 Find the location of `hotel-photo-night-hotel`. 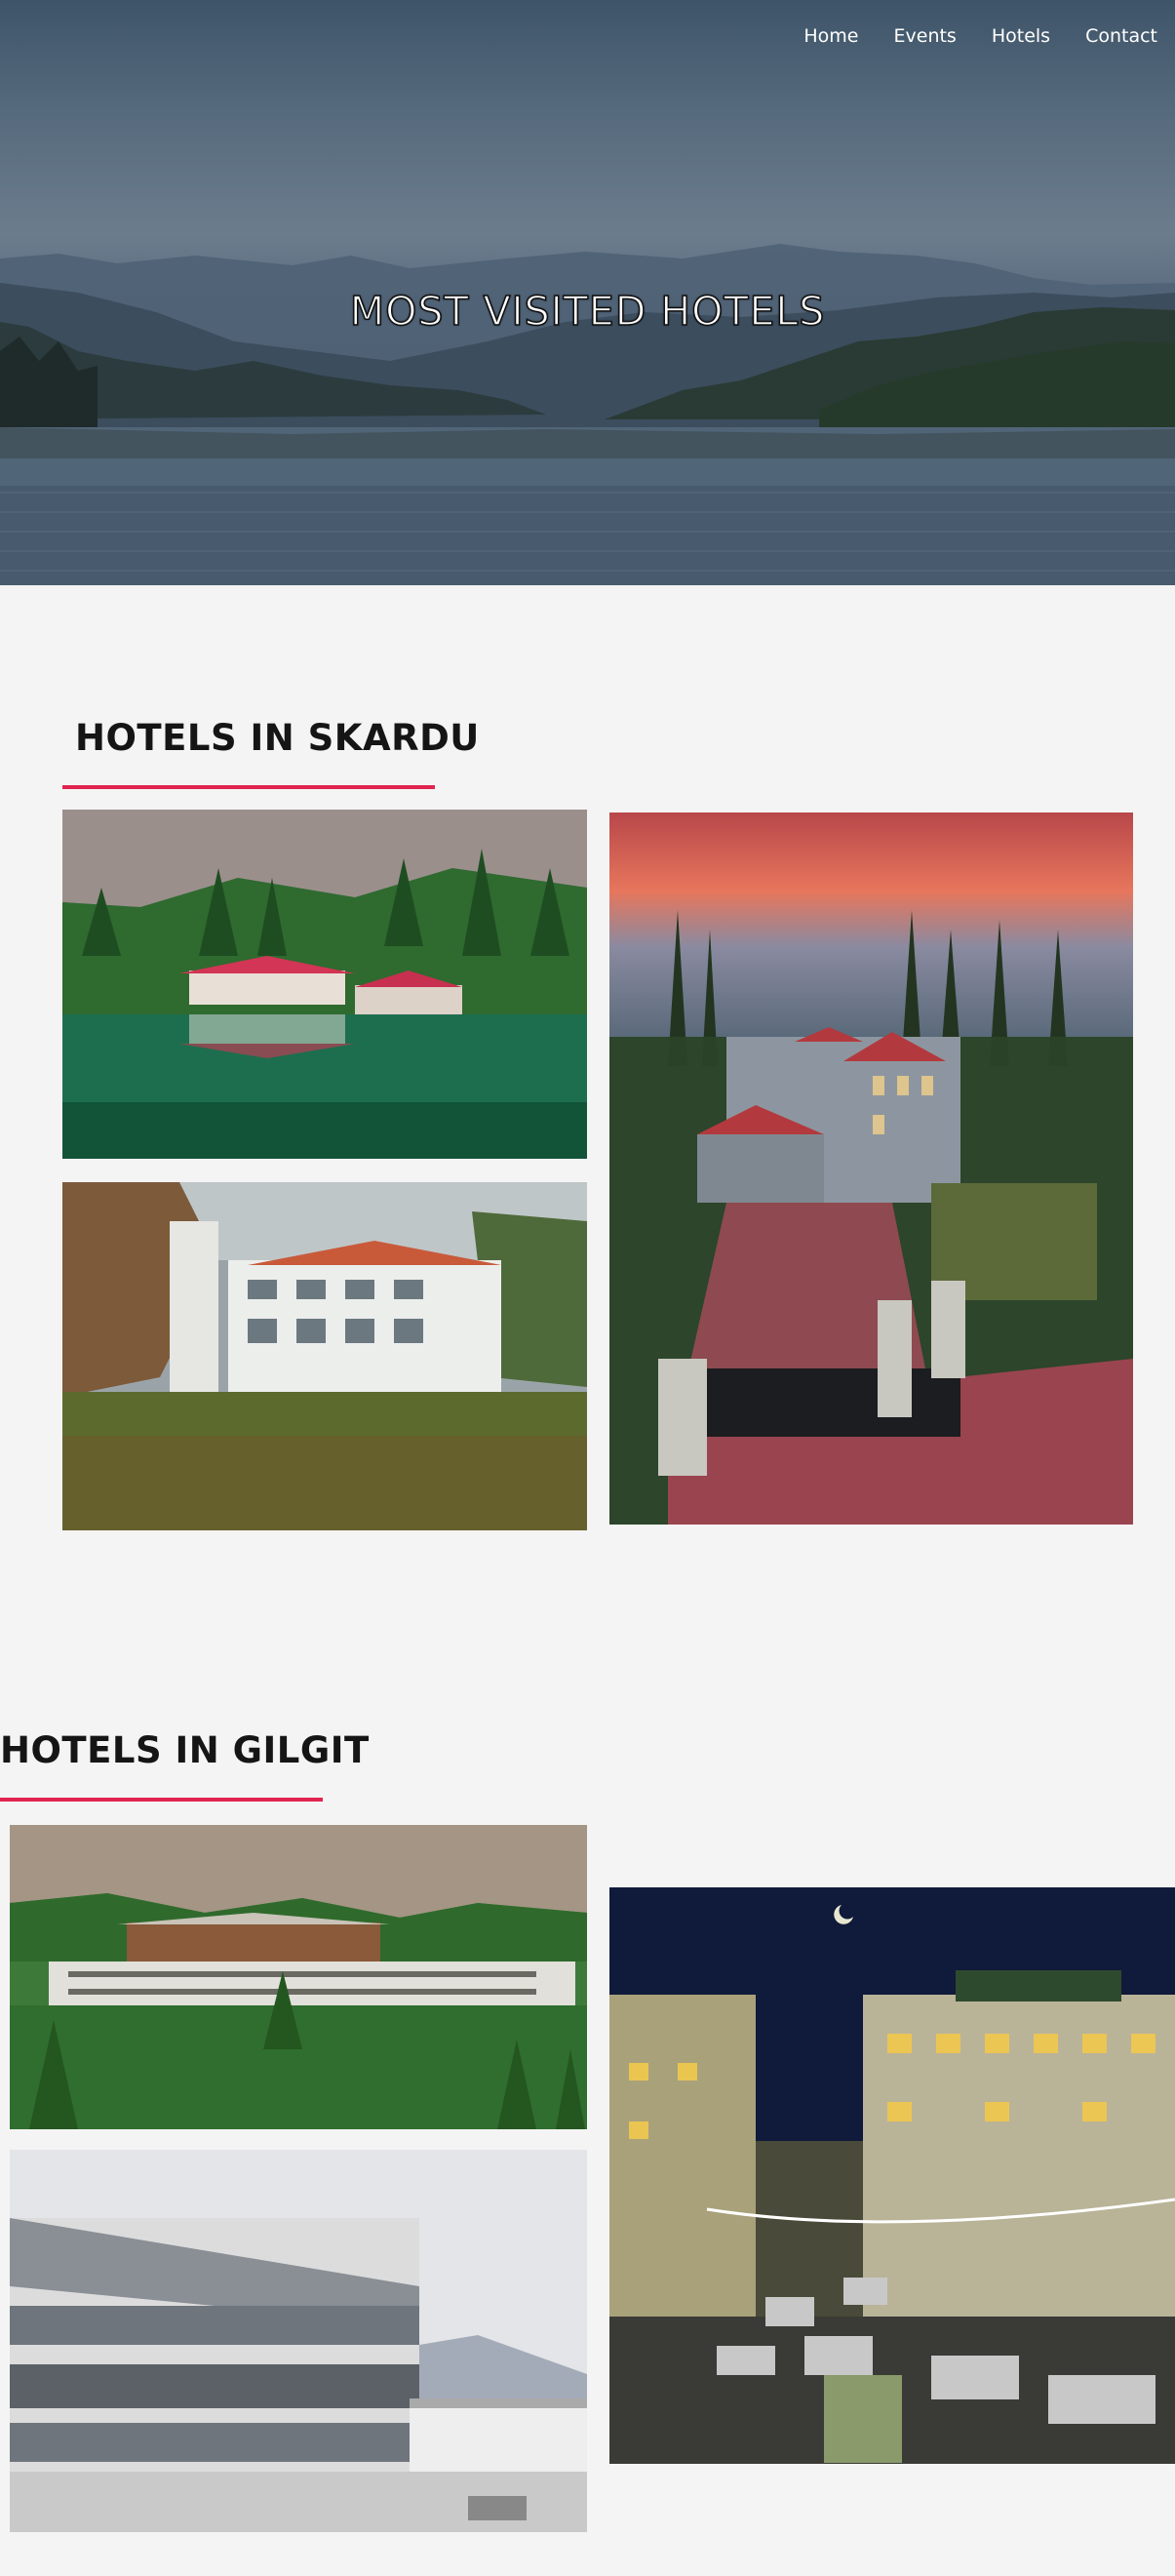

hotel-photo-night-hotel is located at coordinates (892, 2175).